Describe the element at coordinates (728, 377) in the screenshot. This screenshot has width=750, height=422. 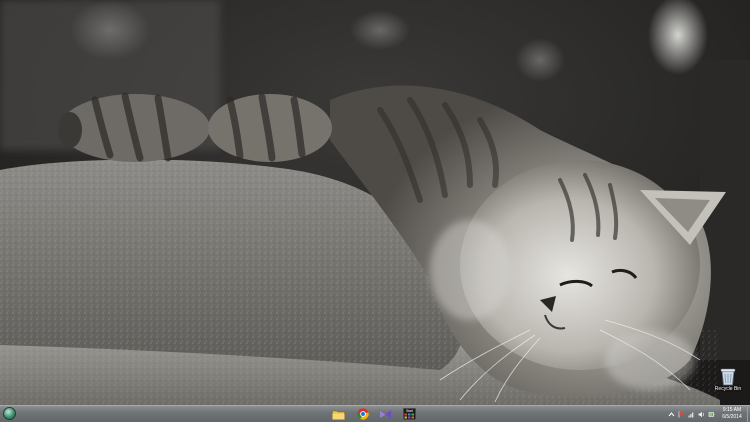
I see `recycle-bin-icon` at that location.